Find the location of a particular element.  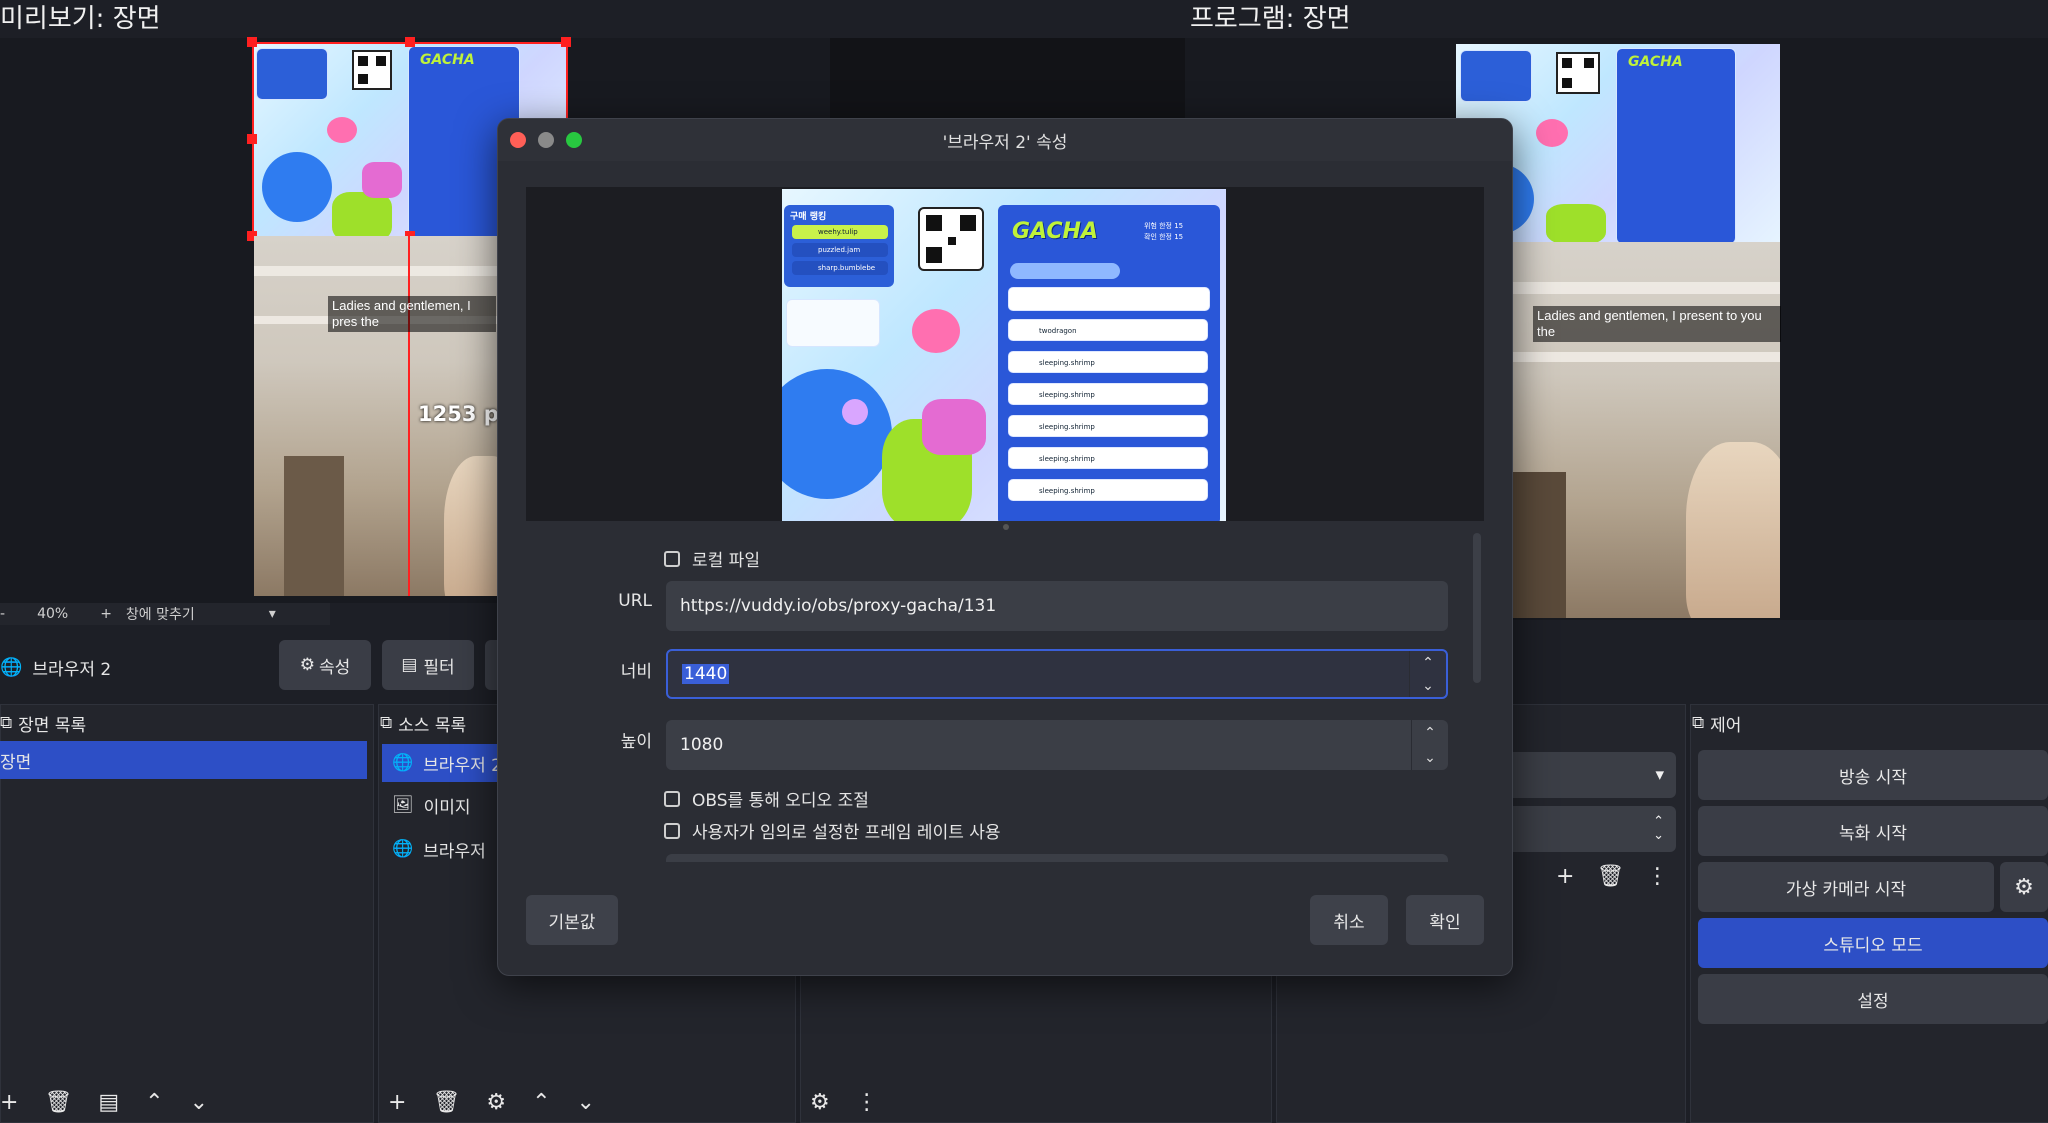

transition-duration: ⌃ ⌄ is located at coordinates (1588, 829).